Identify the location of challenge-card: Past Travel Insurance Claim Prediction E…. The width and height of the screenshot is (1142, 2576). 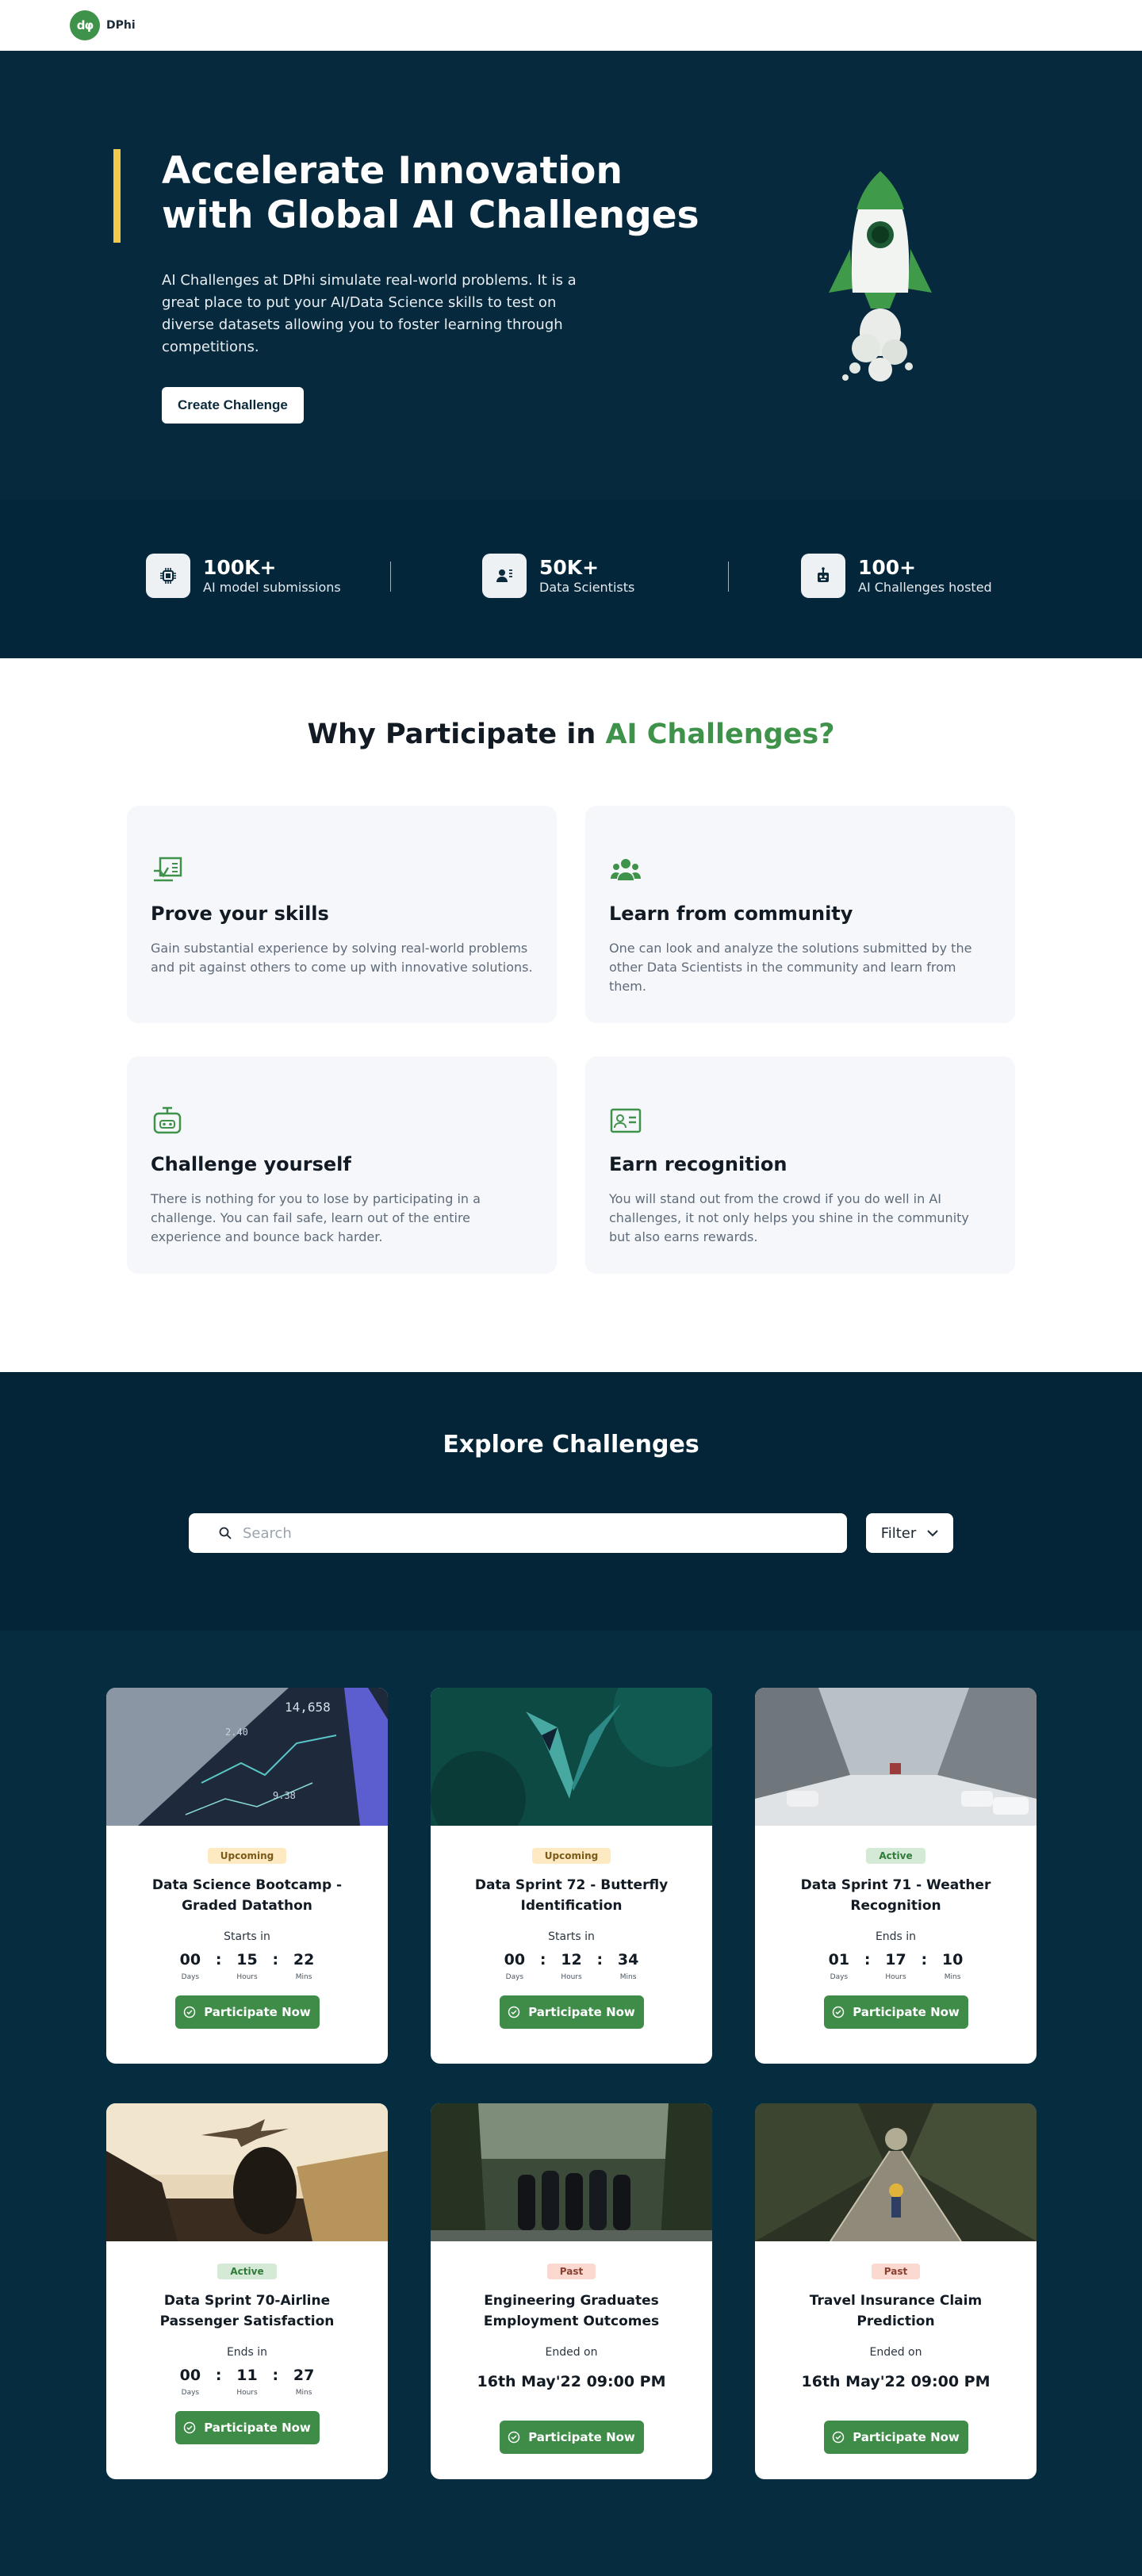
(896, 2291).